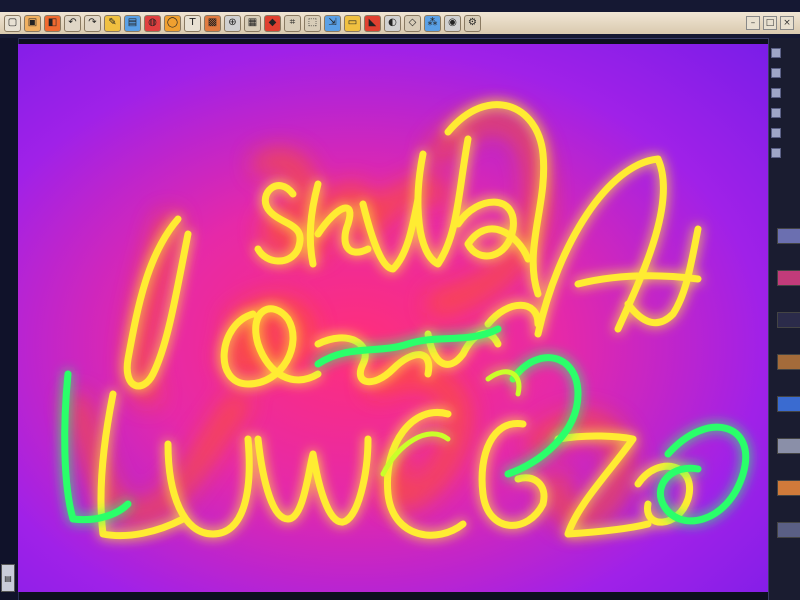  Describe the element at coordinates (192, 23) in the screenshot. I see `text-icon: T` at that location.